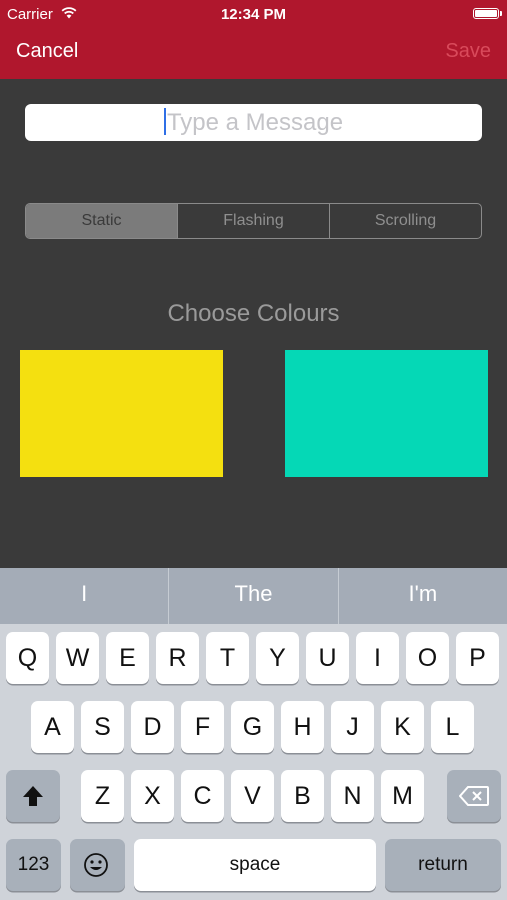  I want to click on key-x: X, so click(152, 796).